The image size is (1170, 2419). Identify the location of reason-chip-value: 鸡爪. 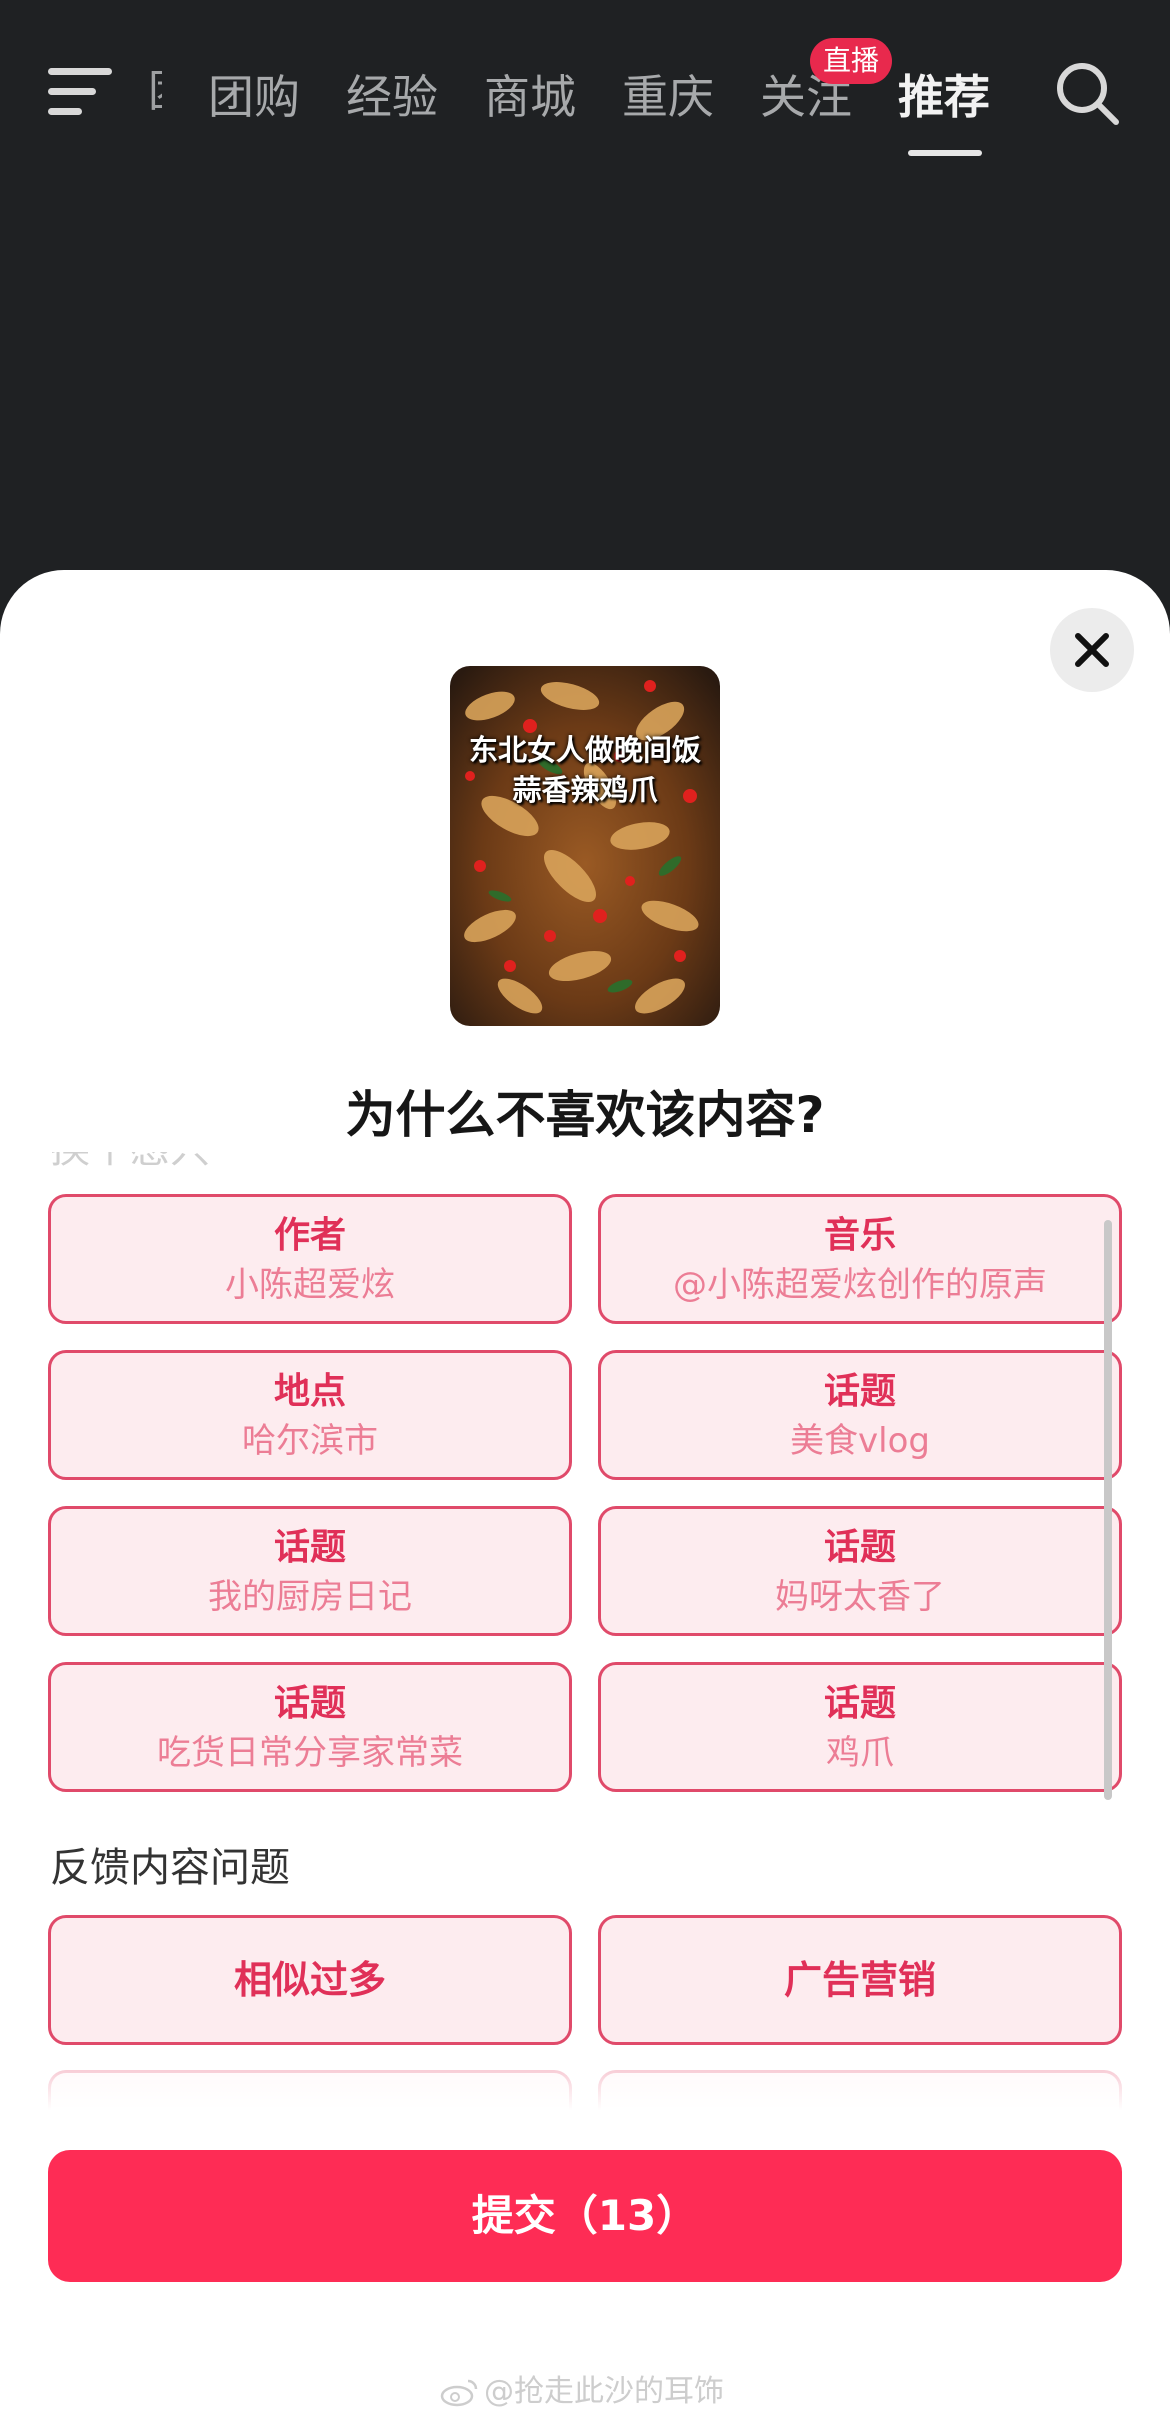
(860, 1753).